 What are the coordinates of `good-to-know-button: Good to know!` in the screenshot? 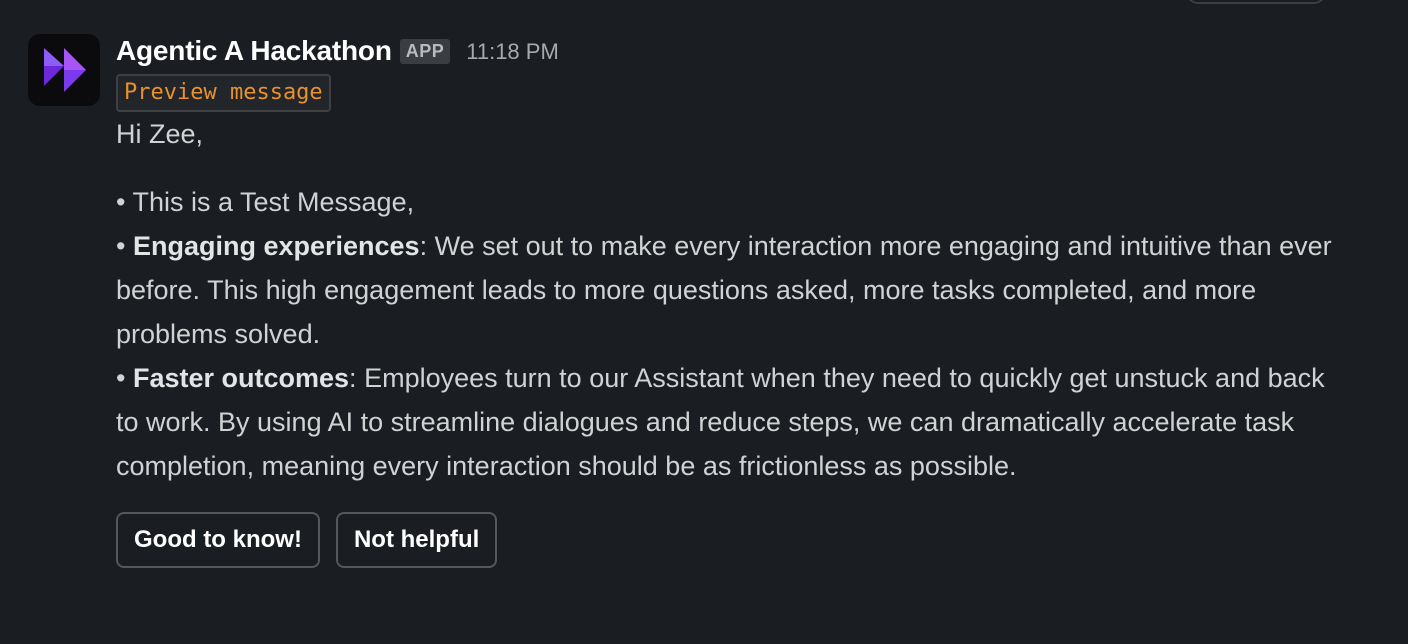 It's located at (218, 540).